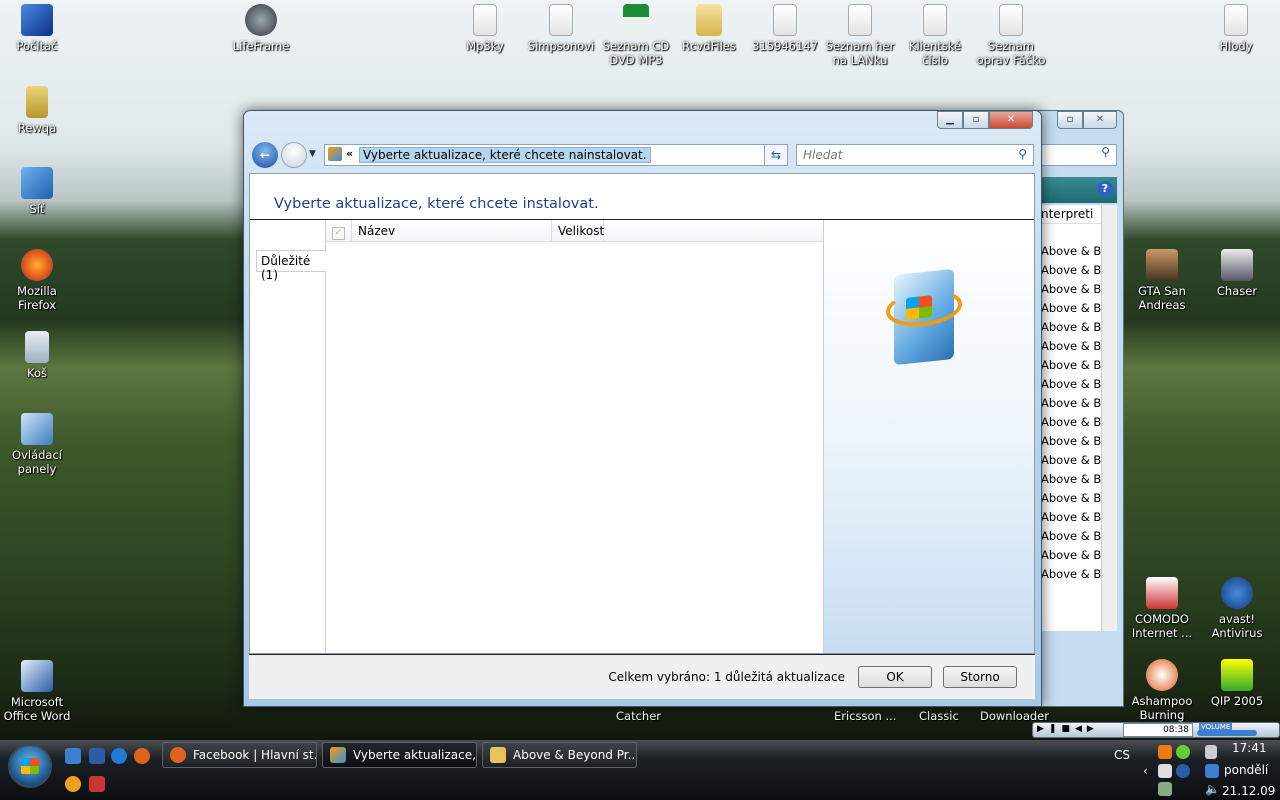  Describe the element at coordinates (291, 266) in the screenshot. I see `tab-important: Důležité (1)` at that location.